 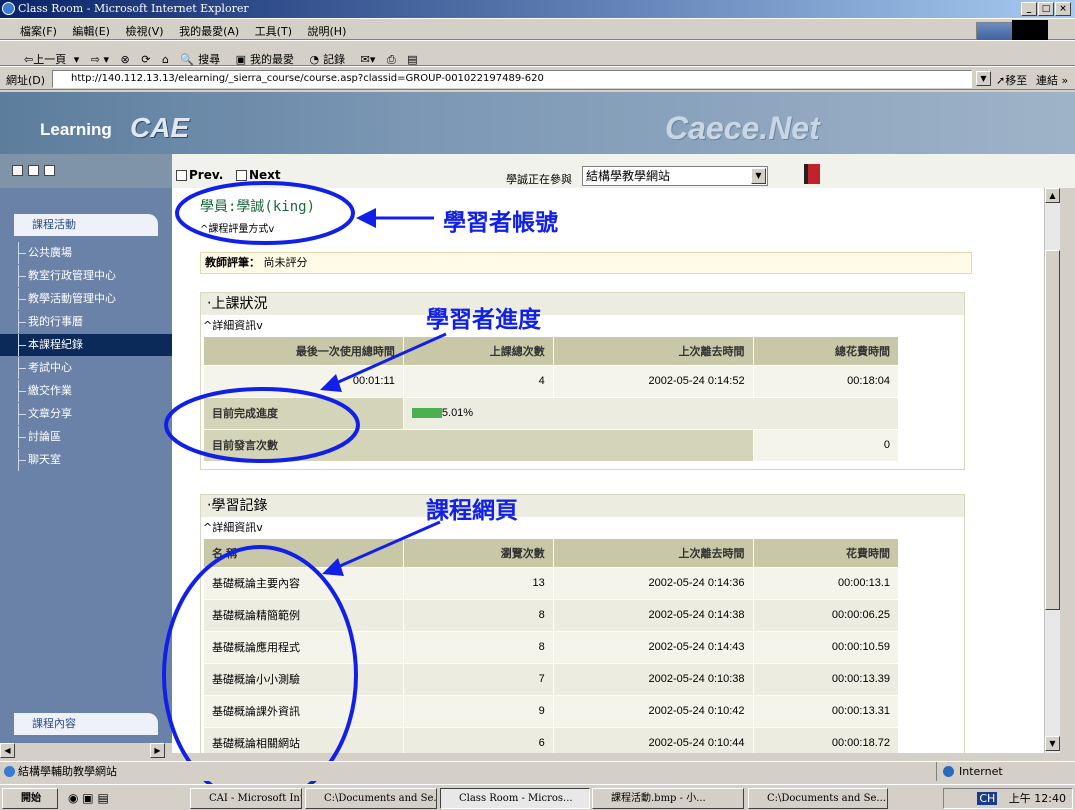 I want to click on col-views: 瀏覽次數, so click(x=478, y=553).